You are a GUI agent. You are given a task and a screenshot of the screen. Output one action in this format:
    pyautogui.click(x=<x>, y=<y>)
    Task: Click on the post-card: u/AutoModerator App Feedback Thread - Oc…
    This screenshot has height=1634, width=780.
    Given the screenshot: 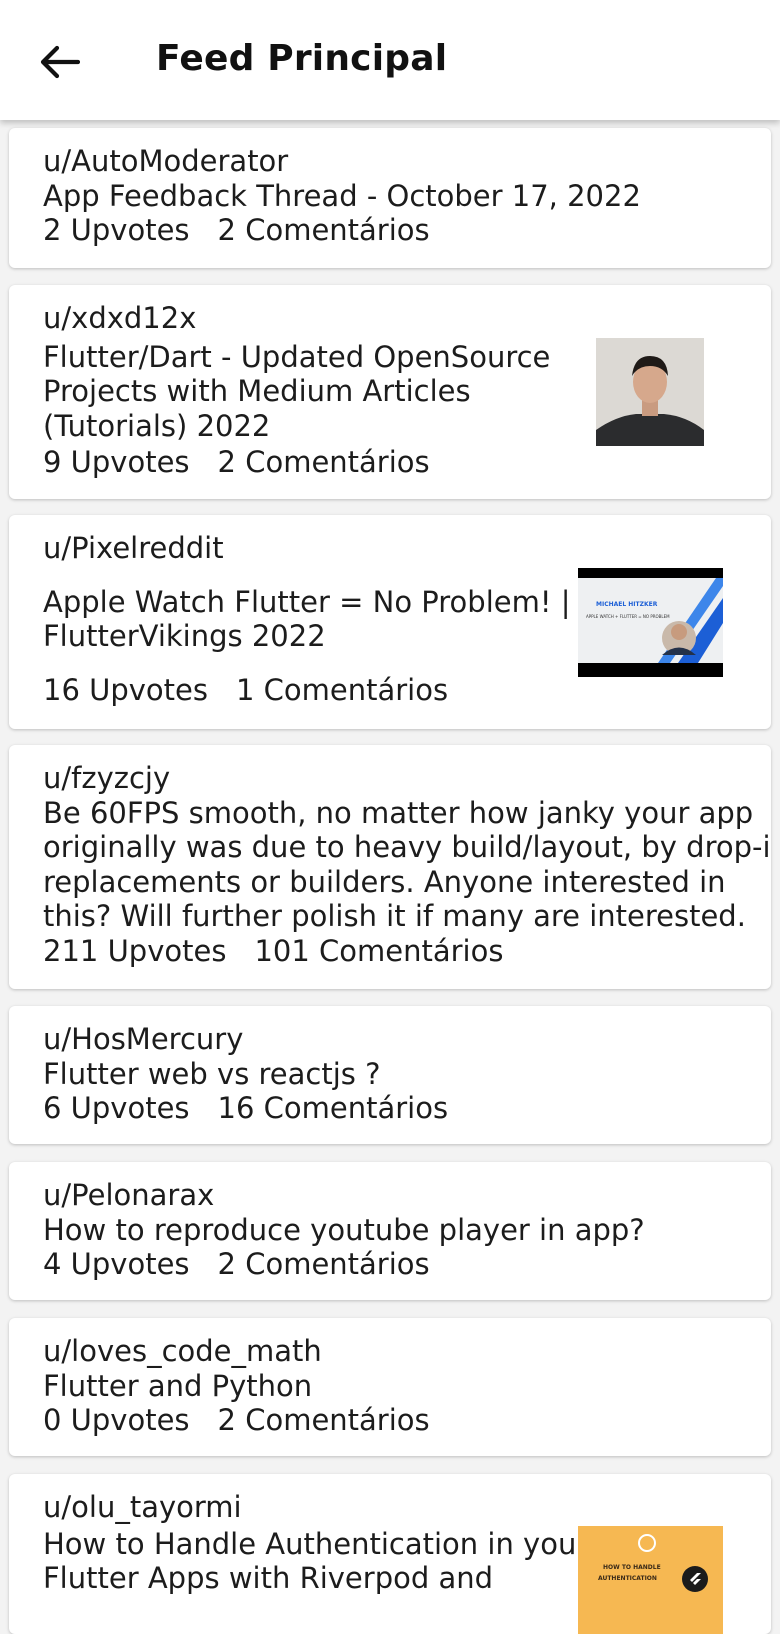 What is the action you would take?
    pyautogui.click(x=390, y=198)
    